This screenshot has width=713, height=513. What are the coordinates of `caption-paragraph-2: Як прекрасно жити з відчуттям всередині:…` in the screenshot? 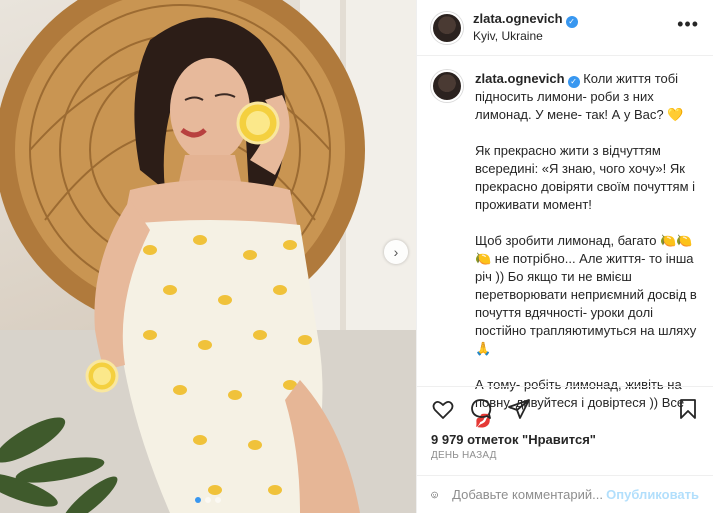 It's located at (585, 177).